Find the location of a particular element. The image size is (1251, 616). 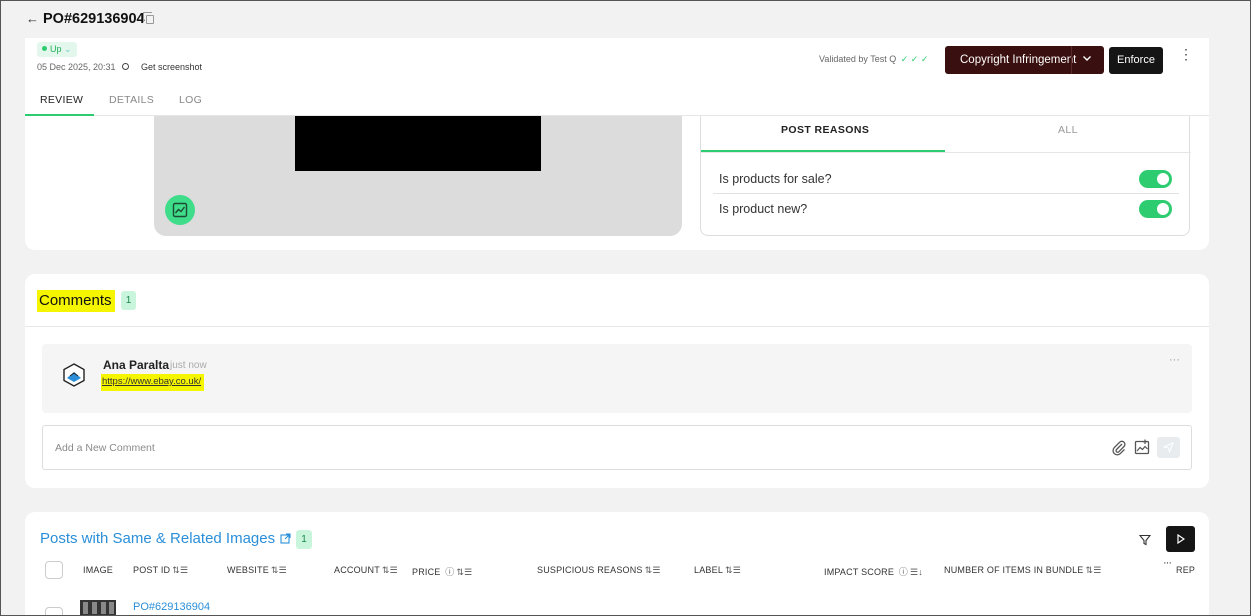

classification-dropdown-button: Copyright Infringement is located at coordinates (1024, 60).